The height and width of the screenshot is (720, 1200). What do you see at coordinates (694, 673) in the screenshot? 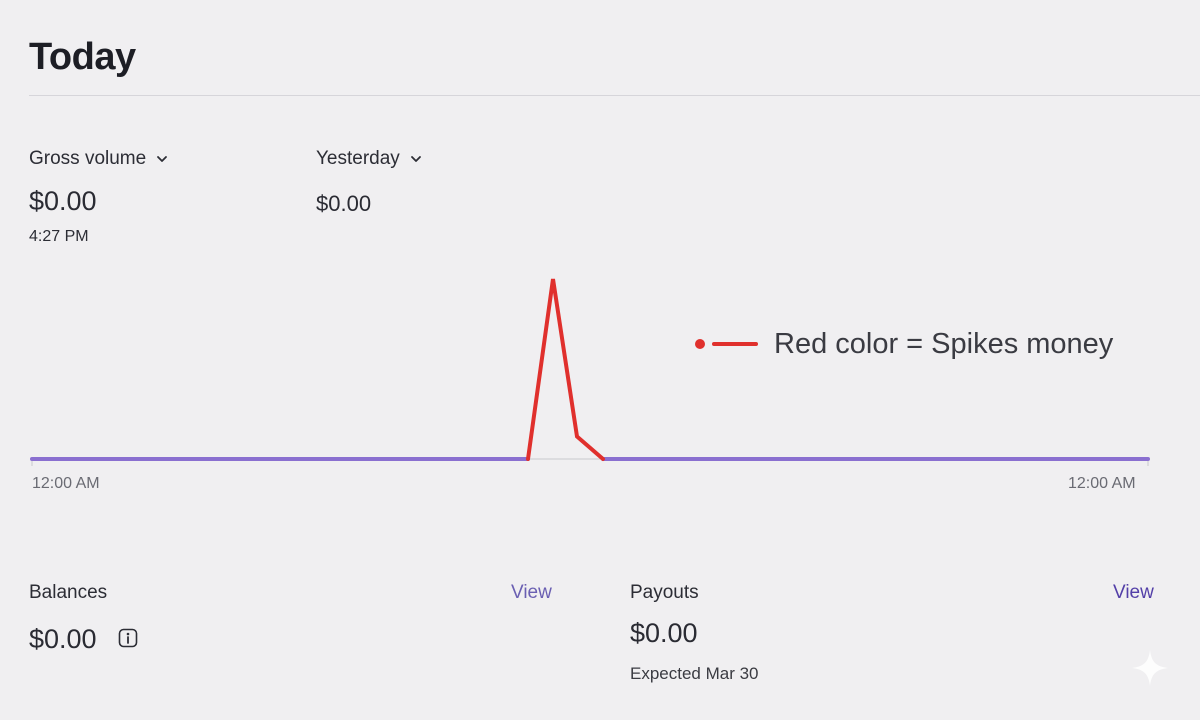
I see `payouts-expected-date: Expected Mar 30` at bounding box center [694, 673].